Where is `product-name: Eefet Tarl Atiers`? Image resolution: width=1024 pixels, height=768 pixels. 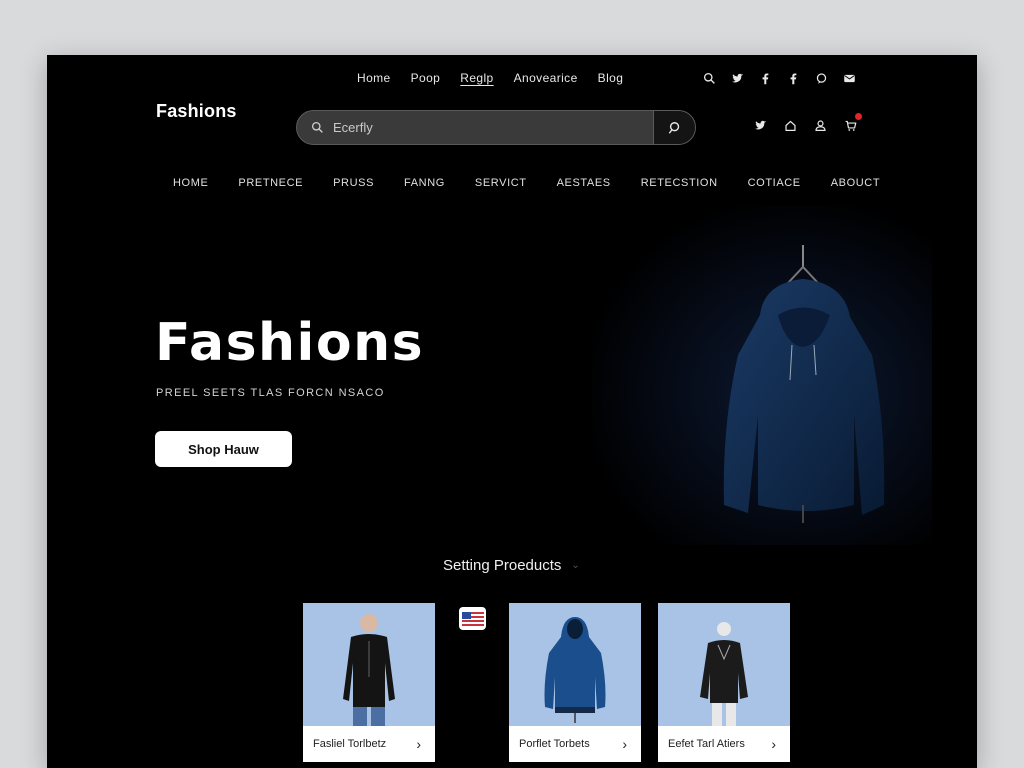 product-name: Eefet Tarl Atiers is located at coordinates (706, 744).